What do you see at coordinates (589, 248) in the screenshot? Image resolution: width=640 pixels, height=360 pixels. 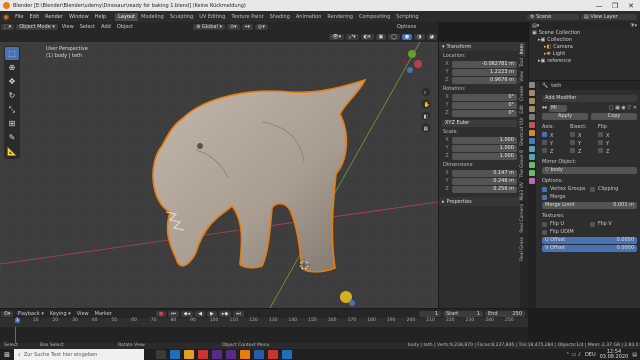 I see `v-offset-field: V Offset 0.0000` at bounding box center [589, 248].